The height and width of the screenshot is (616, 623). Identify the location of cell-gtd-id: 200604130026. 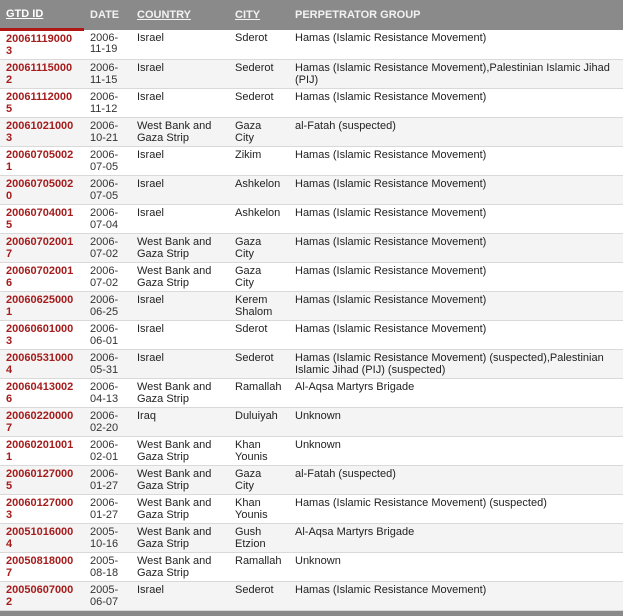
(42, 393).